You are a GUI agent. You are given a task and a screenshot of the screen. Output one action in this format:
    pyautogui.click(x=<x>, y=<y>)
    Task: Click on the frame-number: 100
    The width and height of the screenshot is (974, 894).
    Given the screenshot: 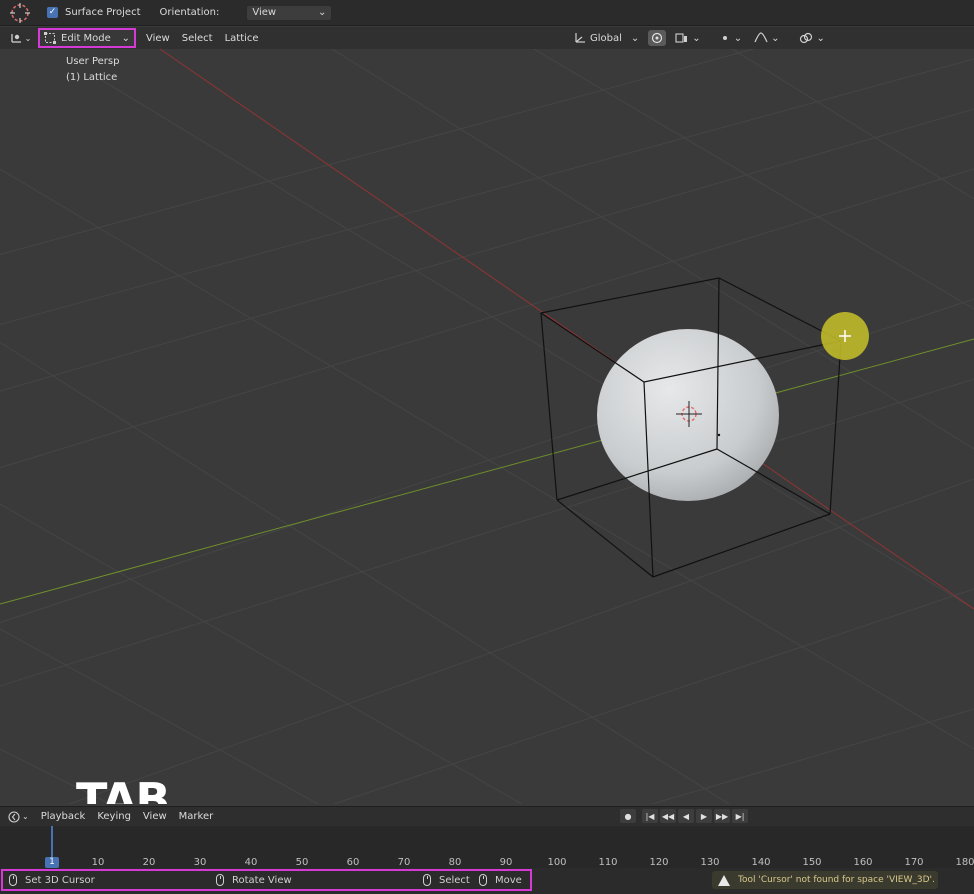 What is the action you would take?
    pyautogui.click(x=557, y=862)
    